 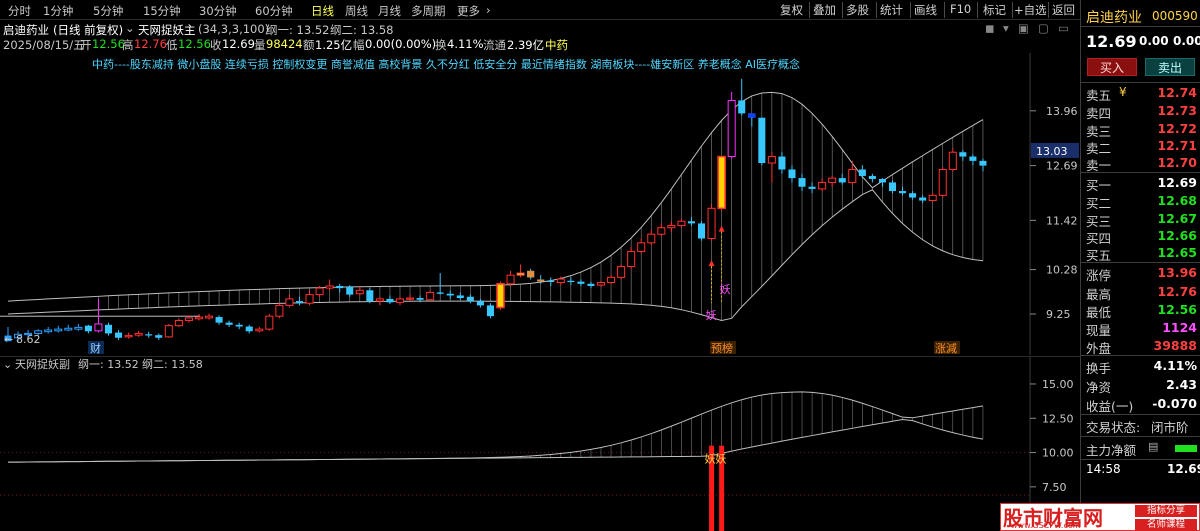 I want to click on period-tab-week: 周线, so click(x=356, y=11).